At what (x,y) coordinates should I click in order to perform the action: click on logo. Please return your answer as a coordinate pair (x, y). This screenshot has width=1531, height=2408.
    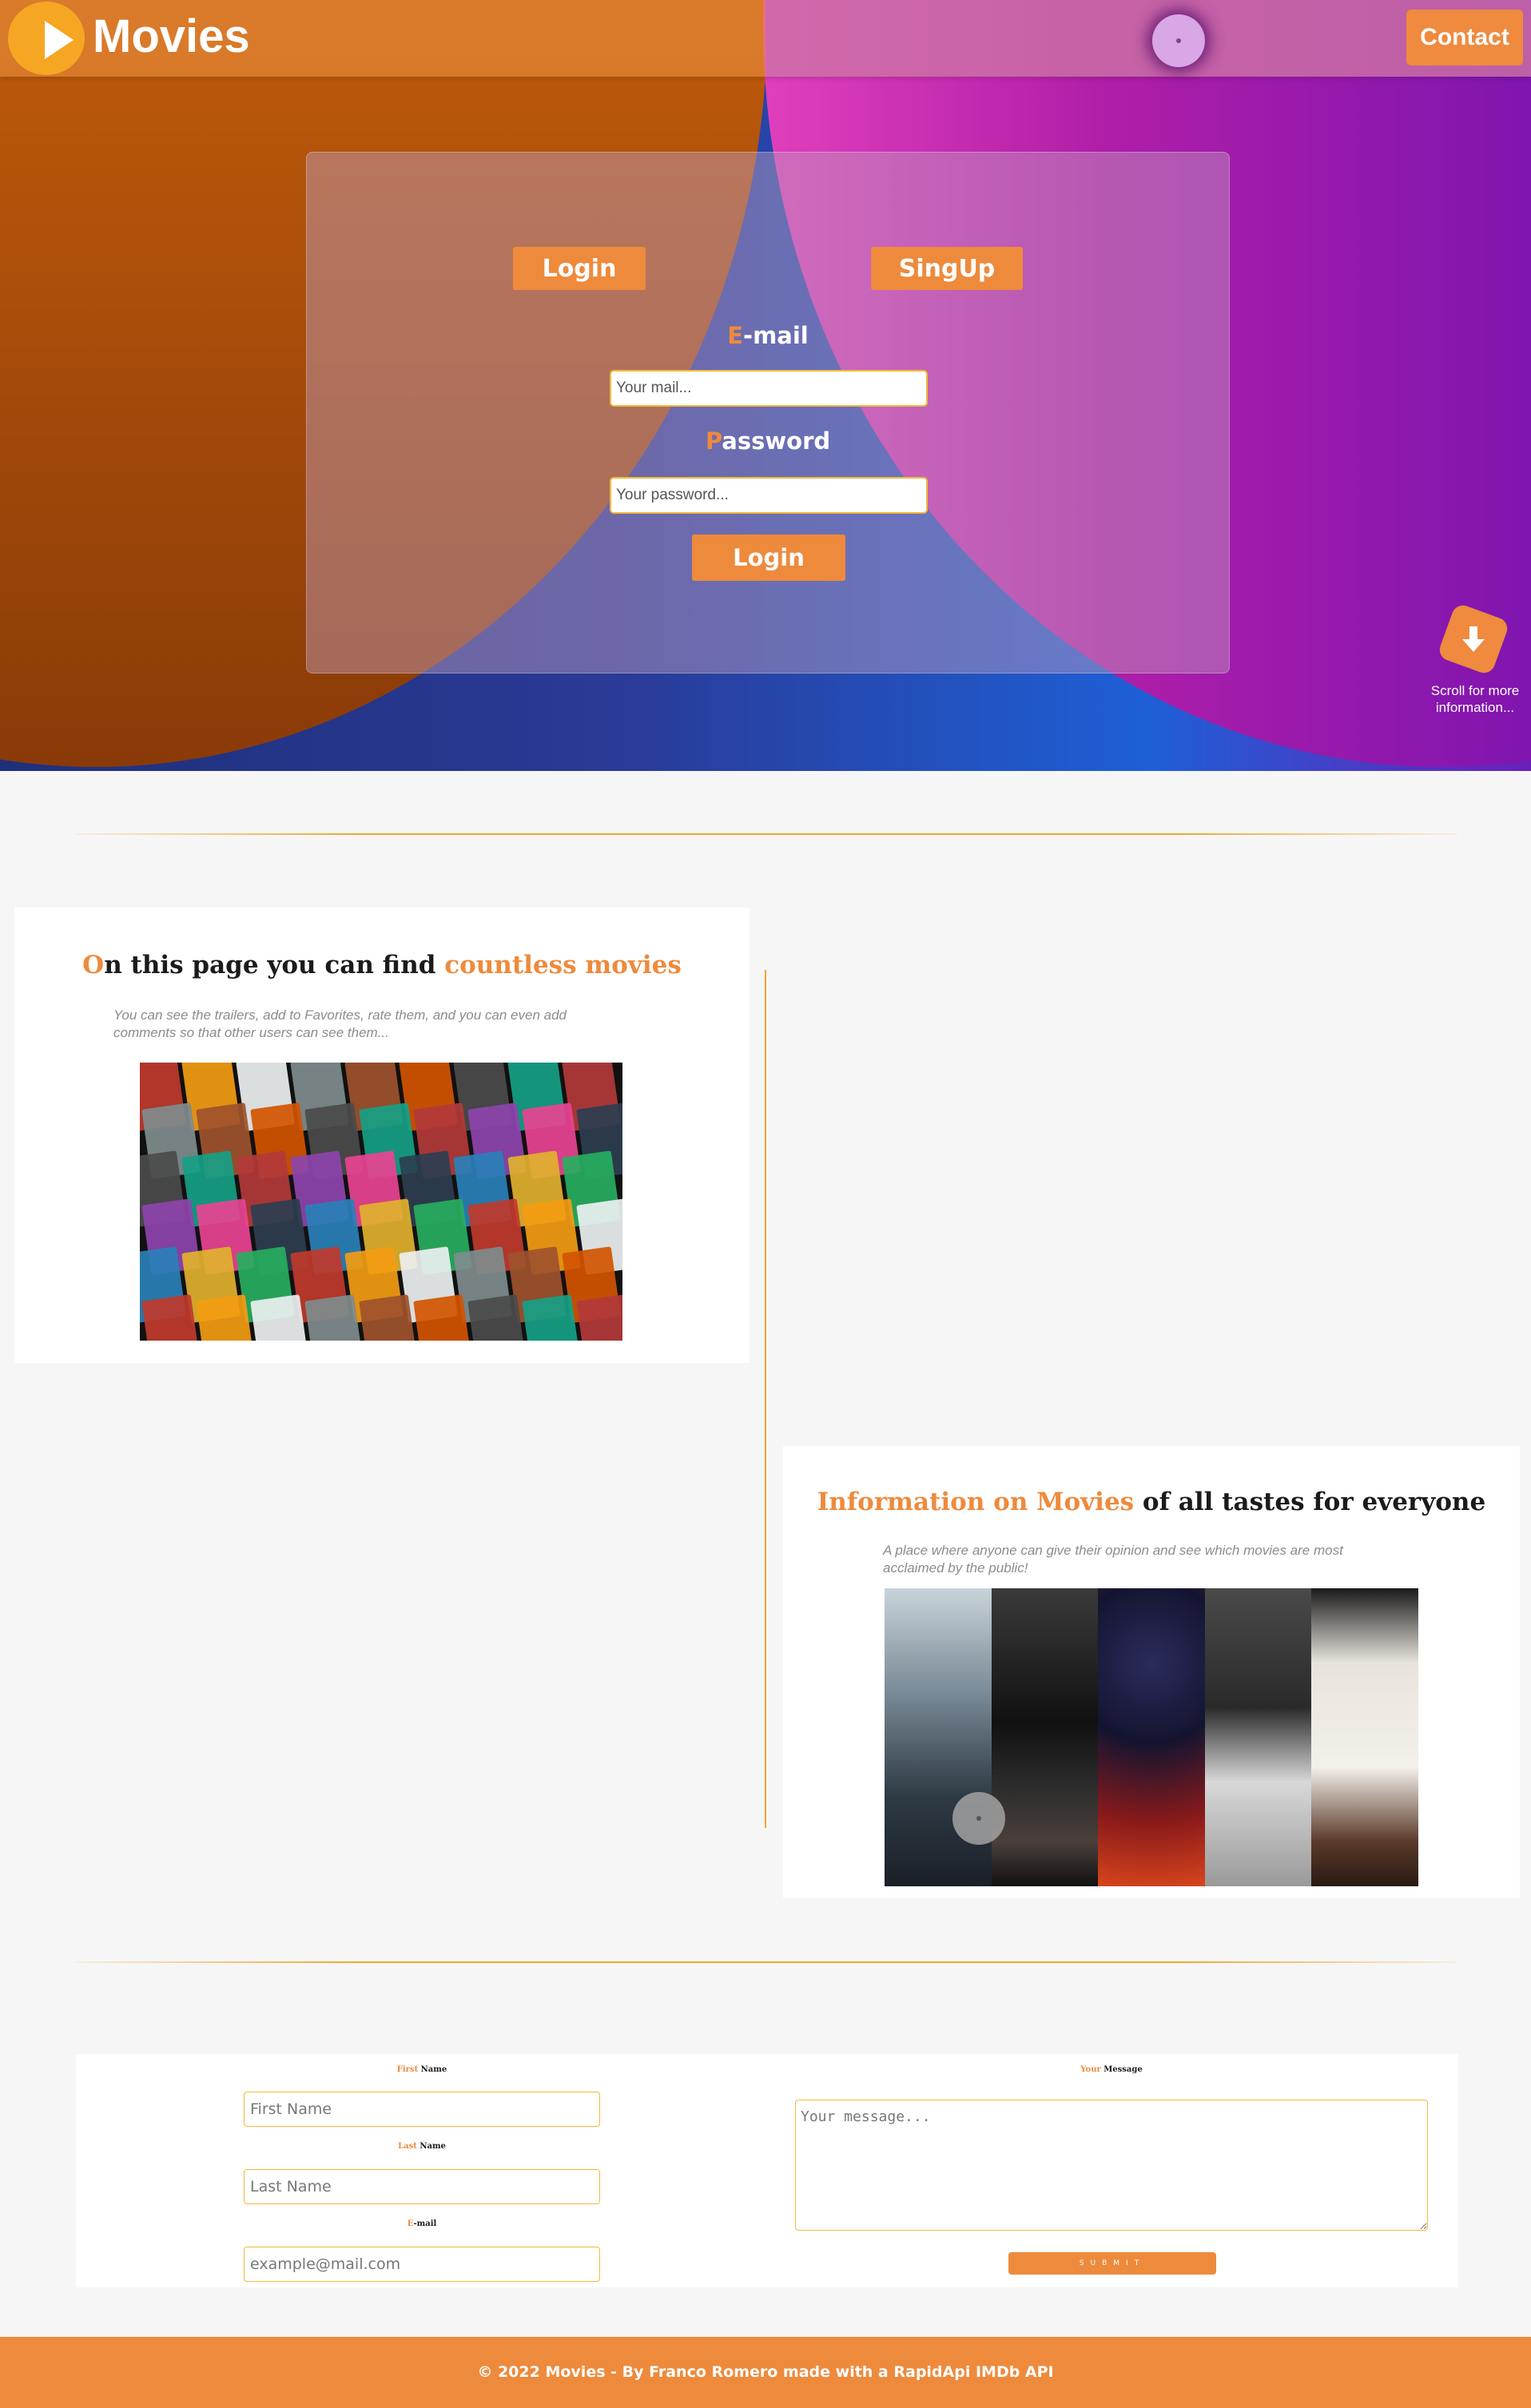
    Looking at the image, I should click on (46, 38).